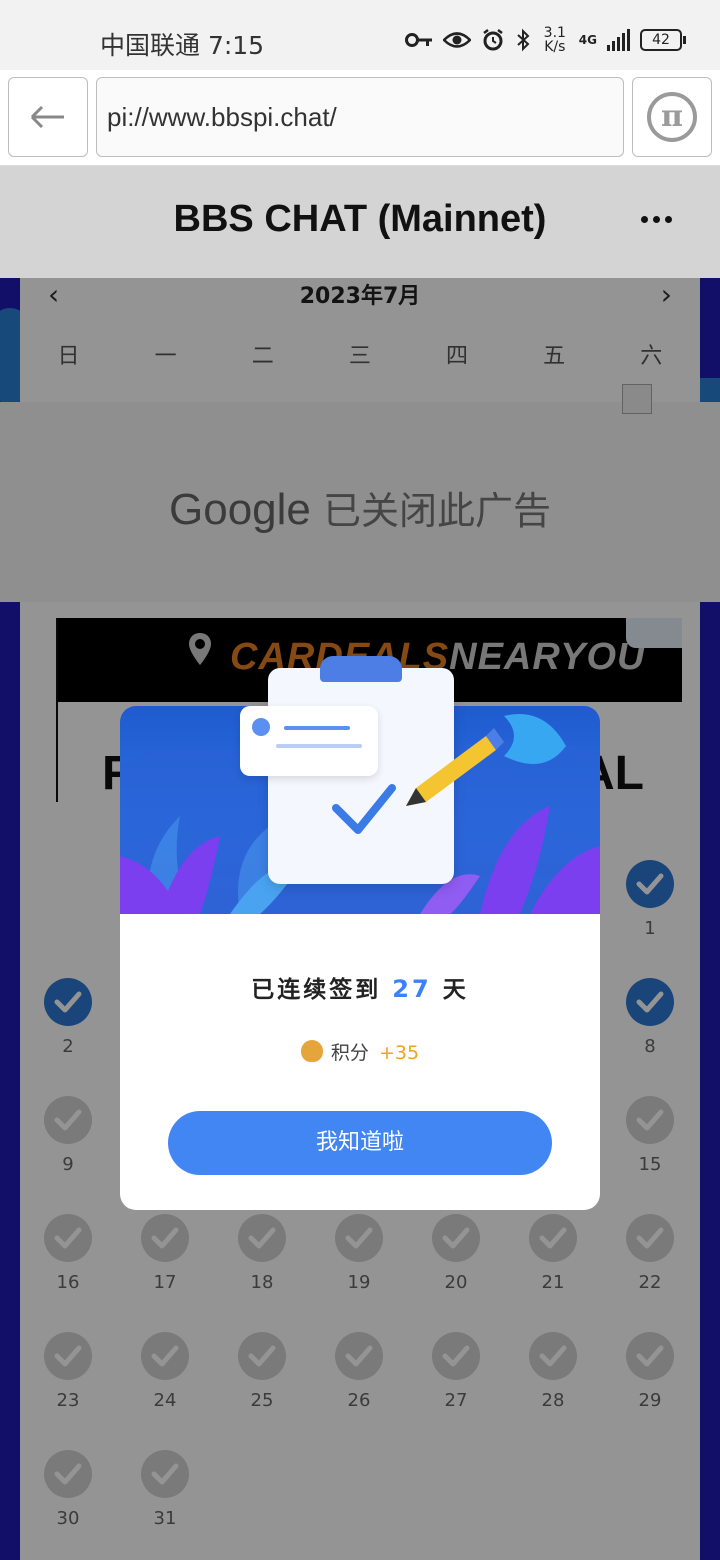 This screenshot has height=1560, width=720. I want to click on note-card, so click(309, 741).